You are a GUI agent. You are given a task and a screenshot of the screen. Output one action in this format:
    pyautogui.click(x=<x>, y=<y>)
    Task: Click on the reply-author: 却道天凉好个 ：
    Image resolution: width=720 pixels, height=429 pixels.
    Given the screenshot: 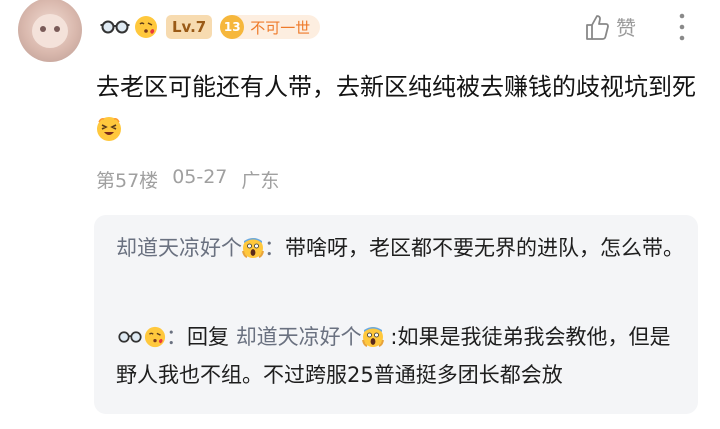 What is the action you would take?
    pyautogui.click(x=200, y=248)
    